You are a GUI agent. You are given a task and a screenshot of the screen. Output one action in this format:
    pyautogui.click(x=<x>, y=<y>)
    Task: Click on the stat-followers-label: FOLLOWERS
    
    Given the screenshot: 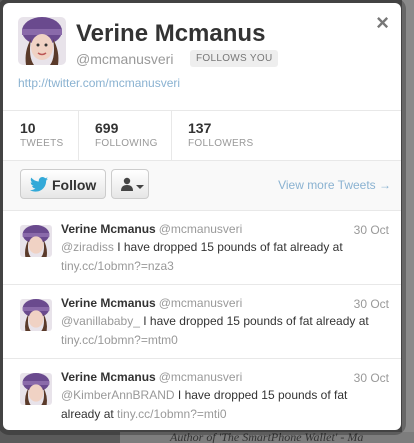 What is the action you would take?
    pyautogui.click(x=221, y=143)
    